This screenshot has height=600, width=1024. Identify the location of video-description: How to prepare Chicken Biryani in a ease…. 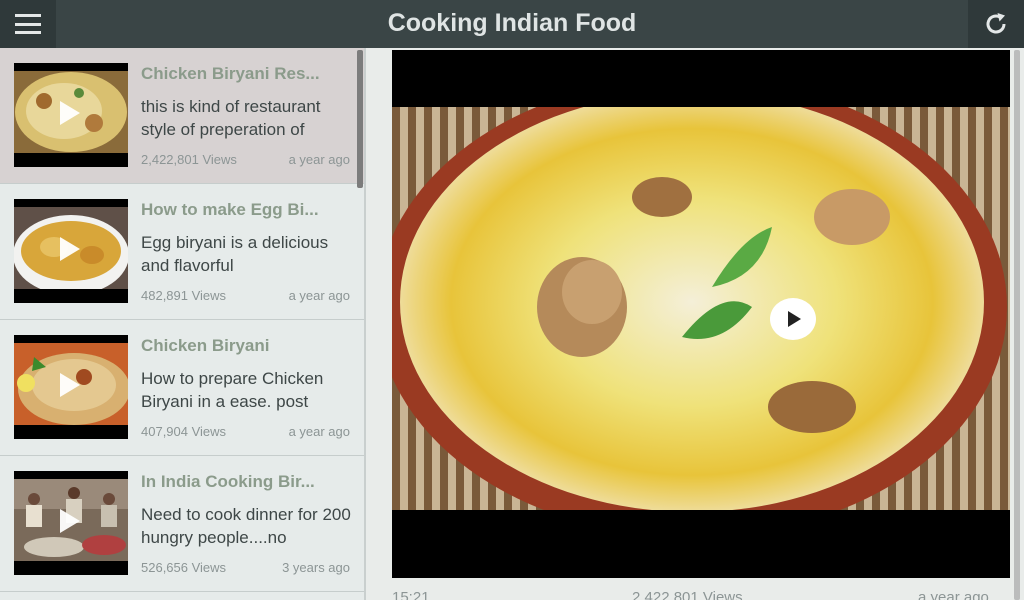
(232, 390).